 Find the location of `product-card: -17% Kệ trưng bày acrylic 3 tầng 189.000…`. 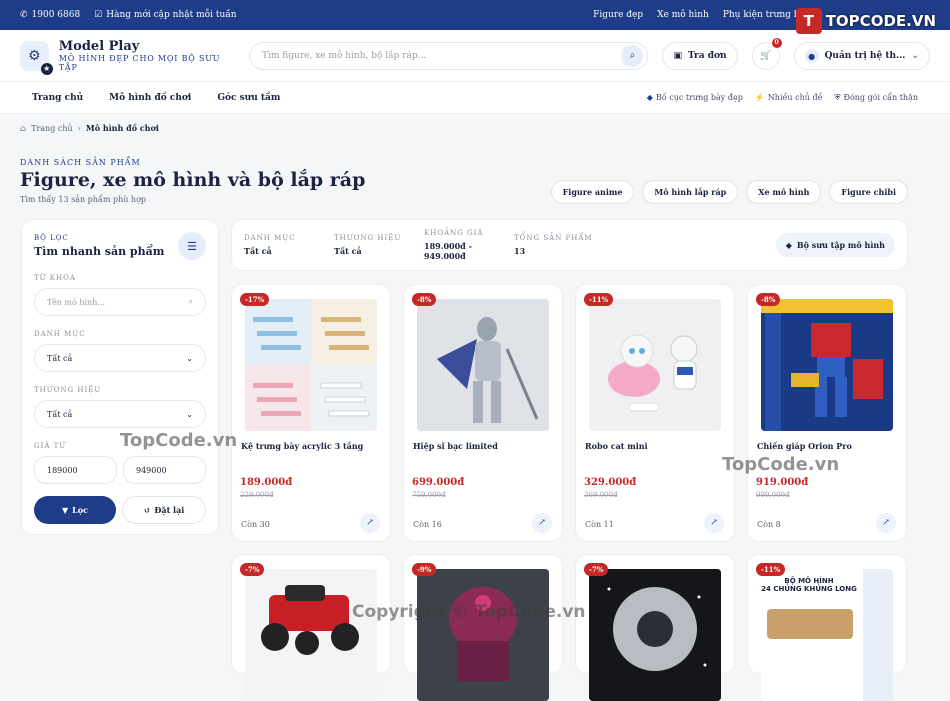

product-card: -17% Kệ trưng bày acrylic 3 tầng 189.000… is located at coordinates (311, 413).